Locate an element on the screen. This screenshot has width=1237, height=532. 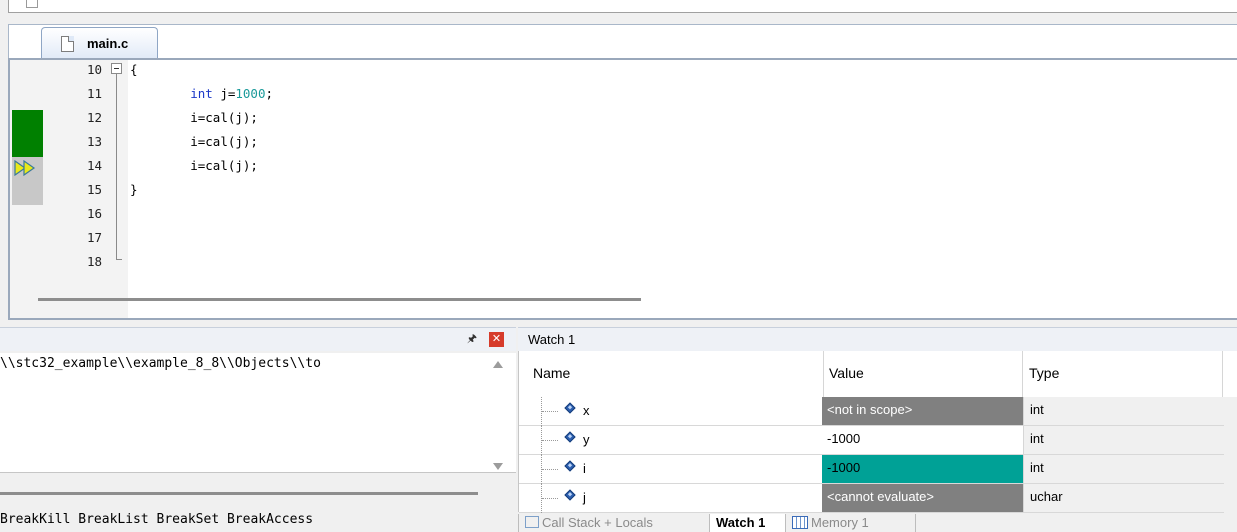
code-line: { is located at coordinates (134, 69).